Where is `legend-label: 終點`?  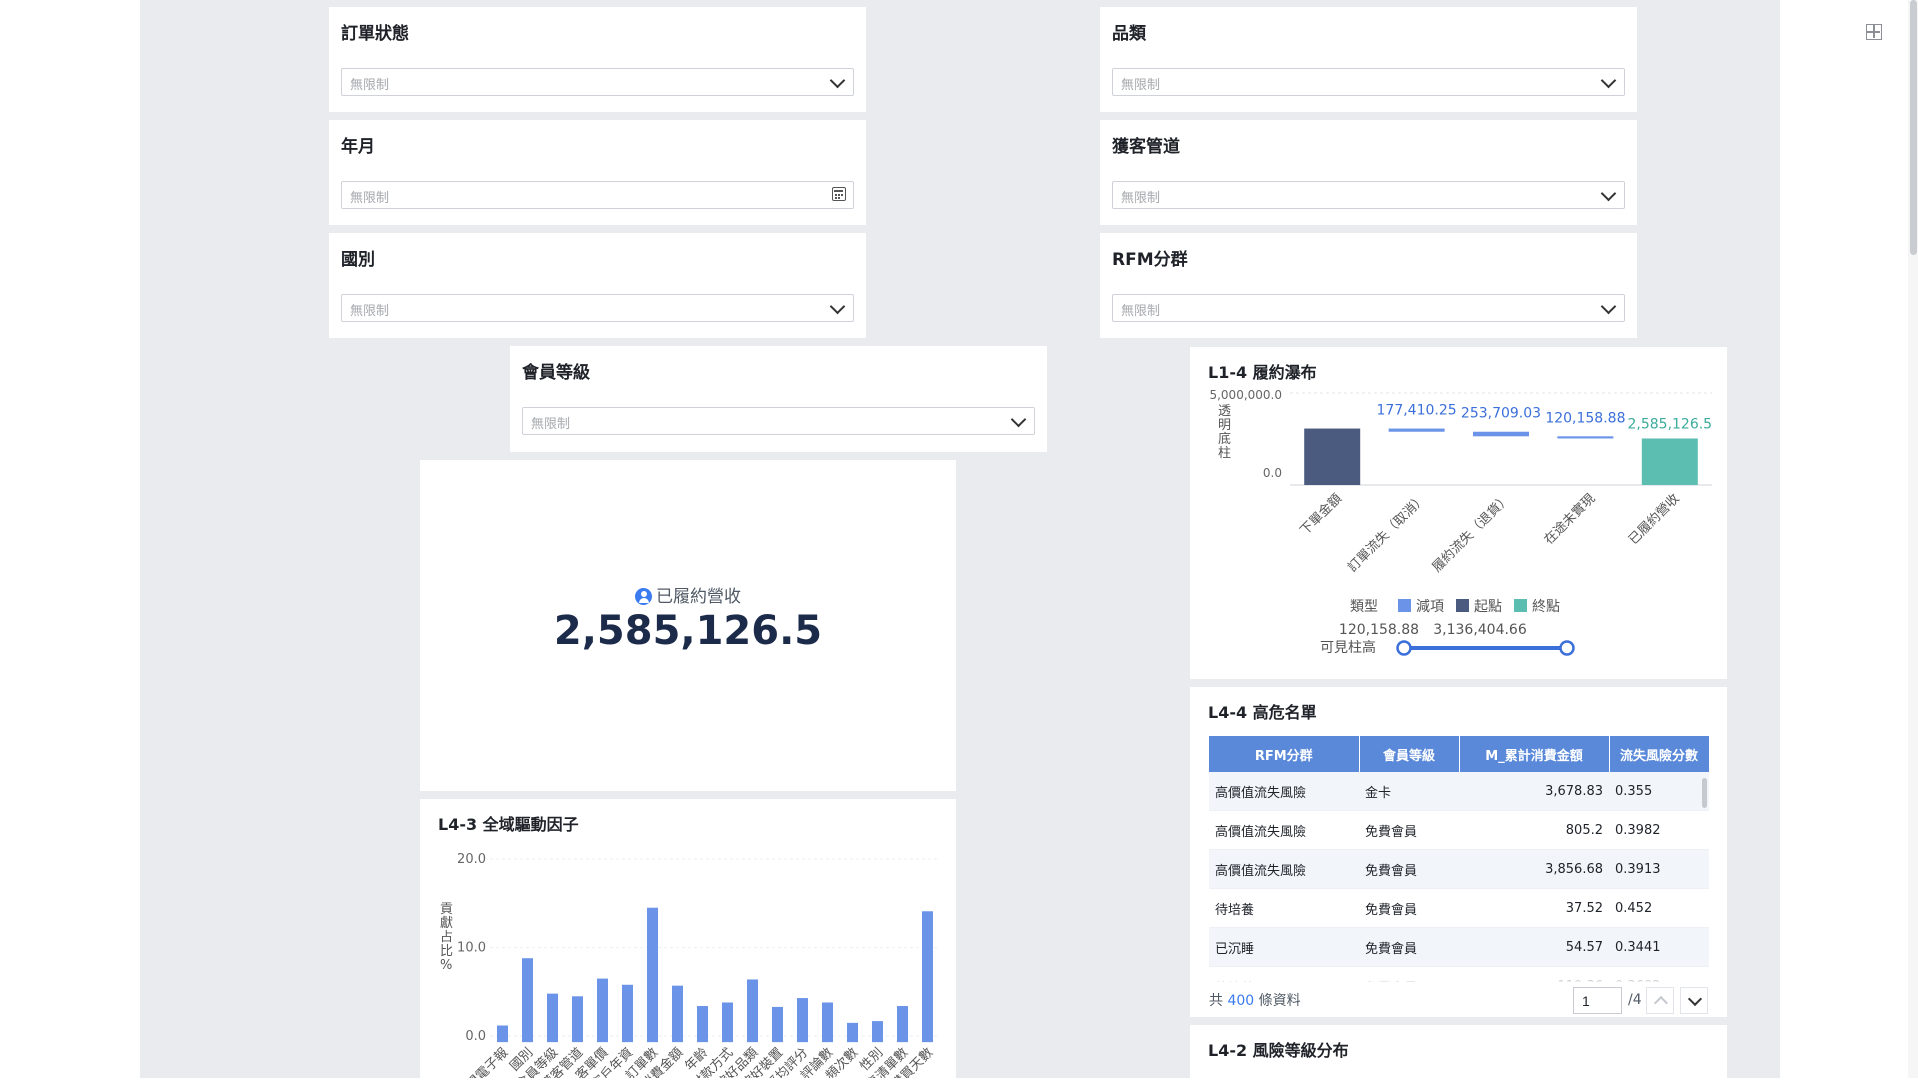 legend-label: 終點 is located at coordinates (1546, 607).